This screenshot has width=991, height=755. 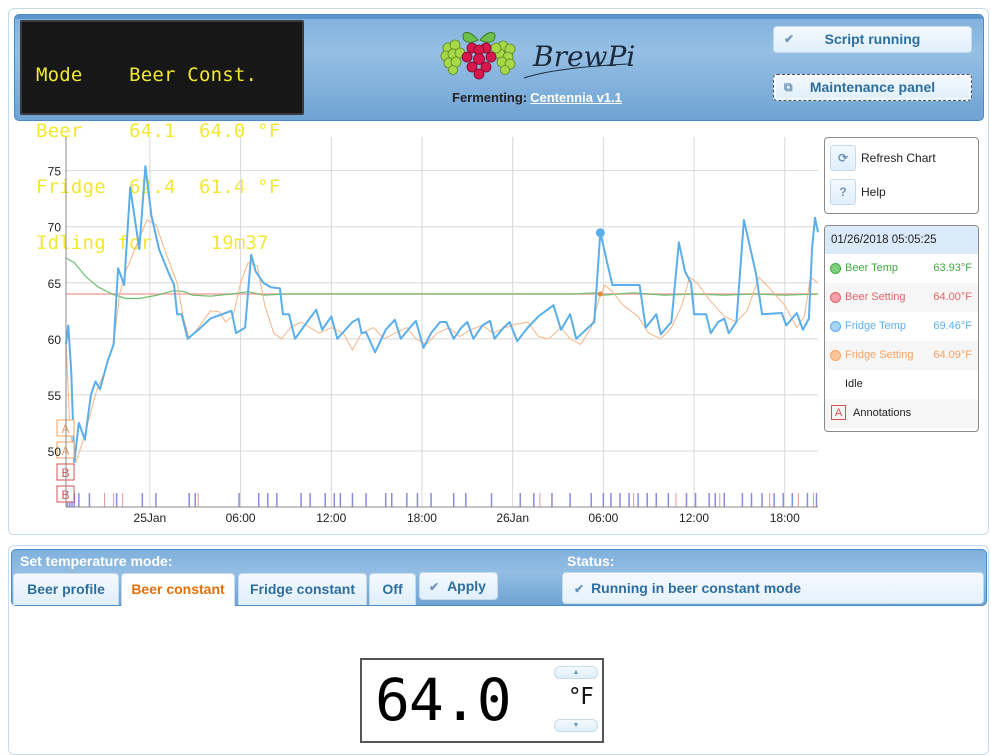 I want to click on legend-label: Fridge Temp, so click(x=875, y=326).